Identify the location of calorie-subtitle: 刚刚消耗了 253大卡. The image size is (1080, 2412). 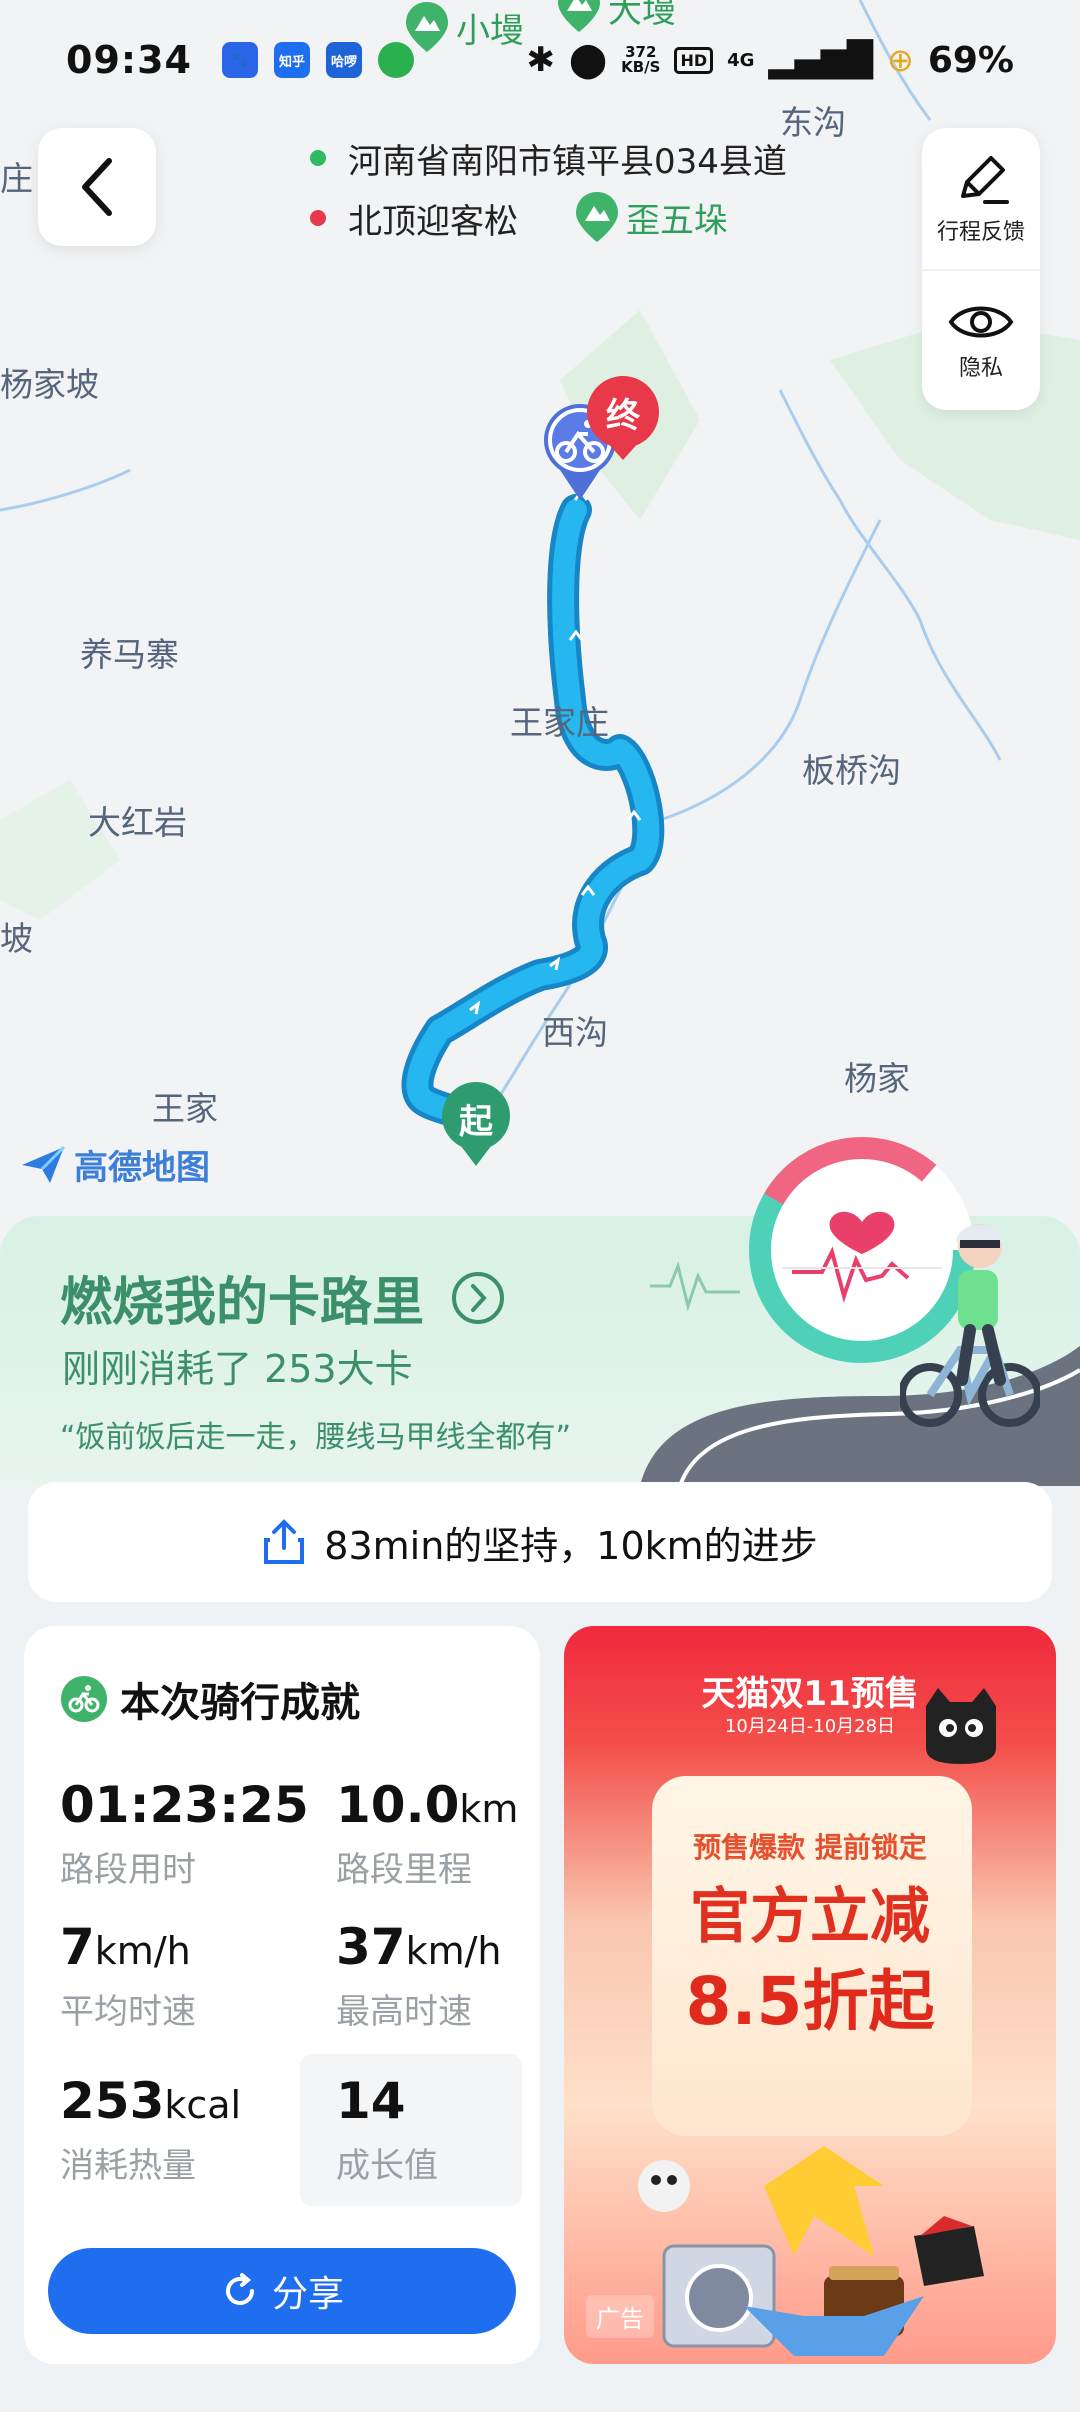
(237, 1369).